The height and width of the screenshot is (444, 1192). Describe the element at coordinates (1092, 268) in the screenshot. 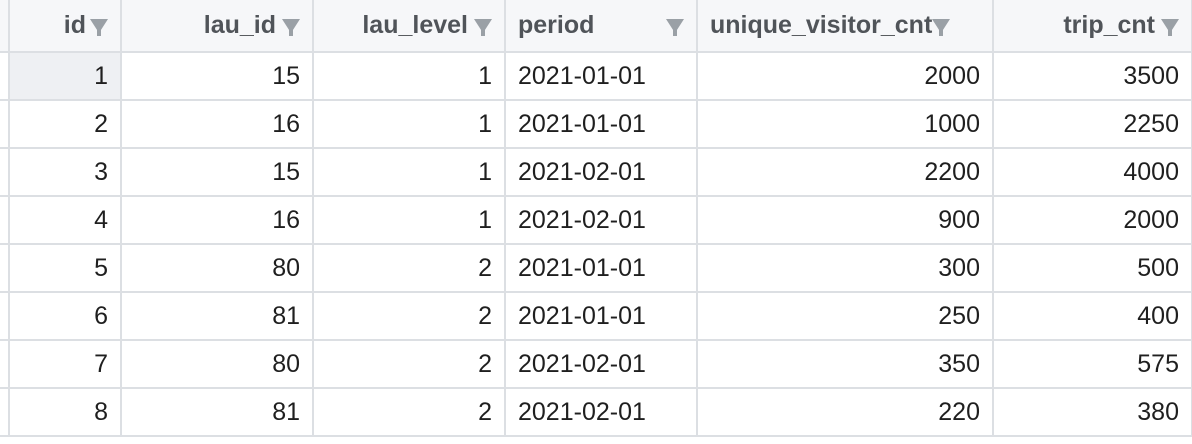

I see `cell-trip-cnt: 500` at that location.